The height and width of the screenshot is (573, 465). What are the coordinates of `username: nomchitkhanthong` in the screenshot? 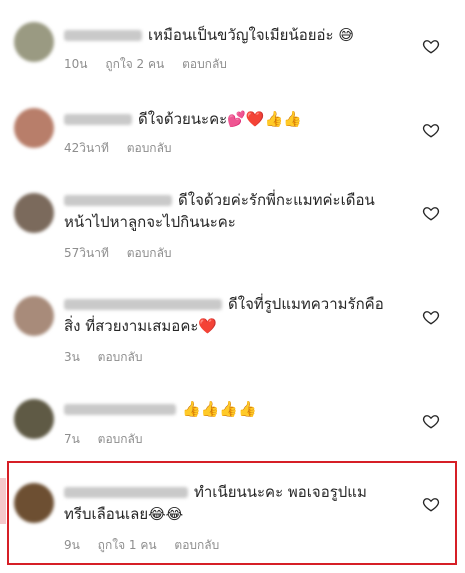 It's located at (143, 304).